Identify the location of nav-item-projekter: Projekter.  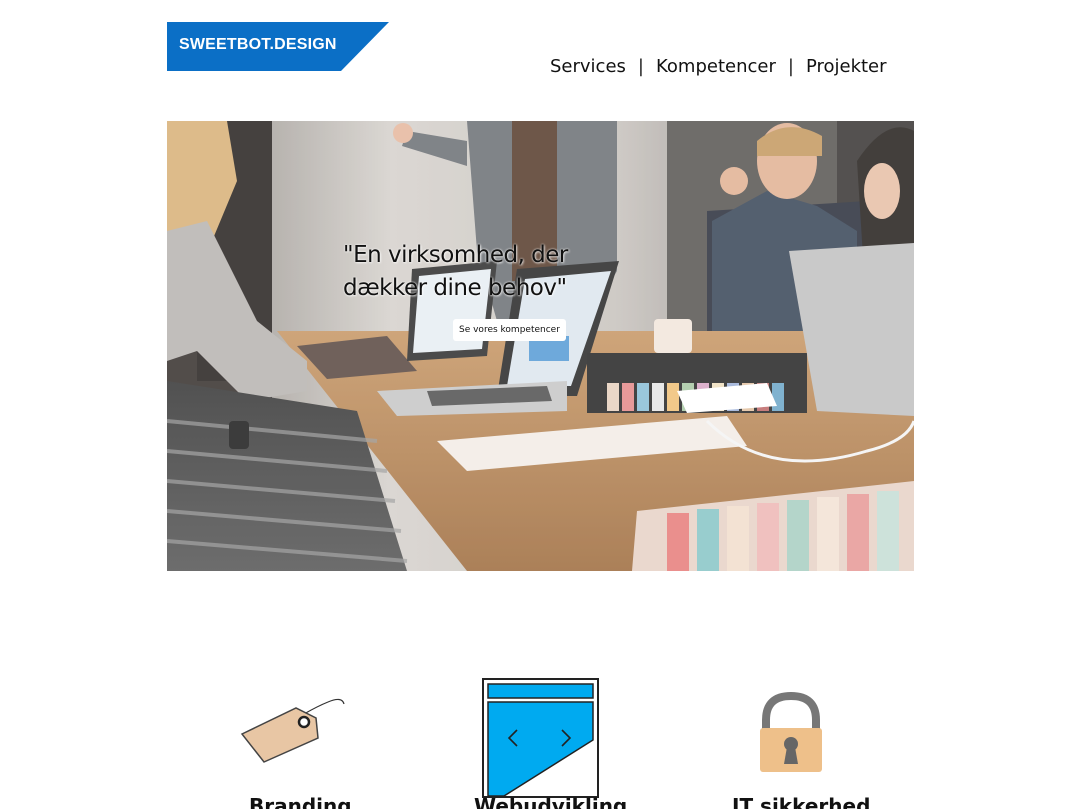
(846, 66).